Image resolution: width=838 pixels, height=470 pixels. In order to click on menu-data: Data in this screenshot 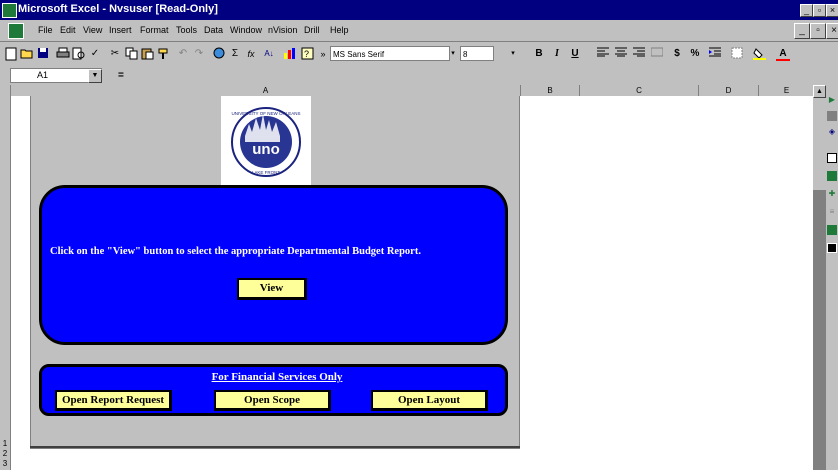, I will do `click(213, 30)`.